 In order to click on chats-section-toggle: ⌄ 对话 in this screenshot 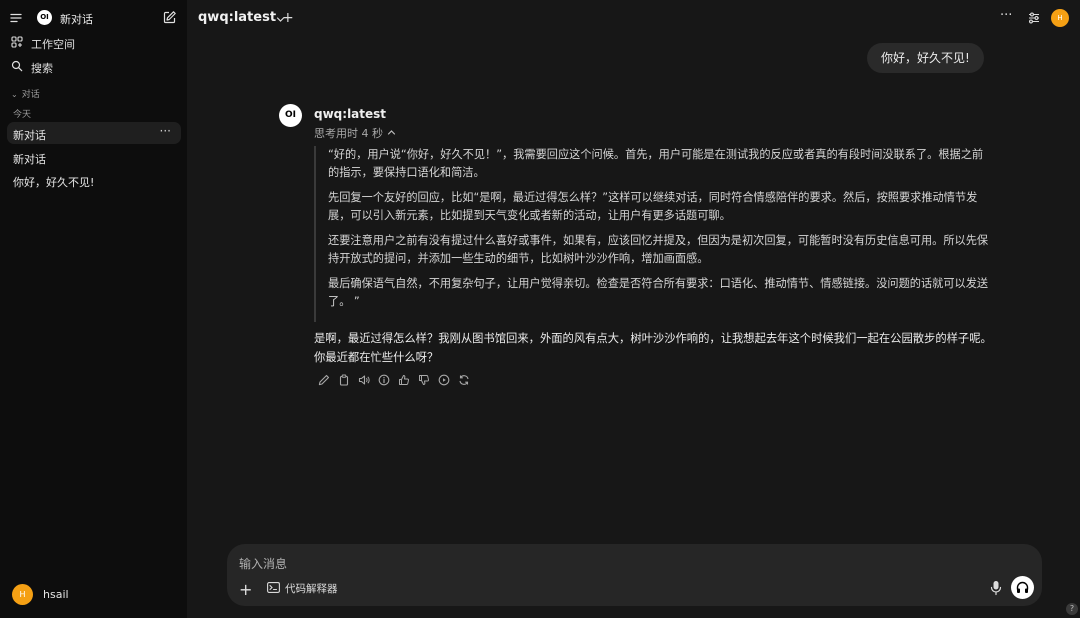, I will do `click(25, 93)`.